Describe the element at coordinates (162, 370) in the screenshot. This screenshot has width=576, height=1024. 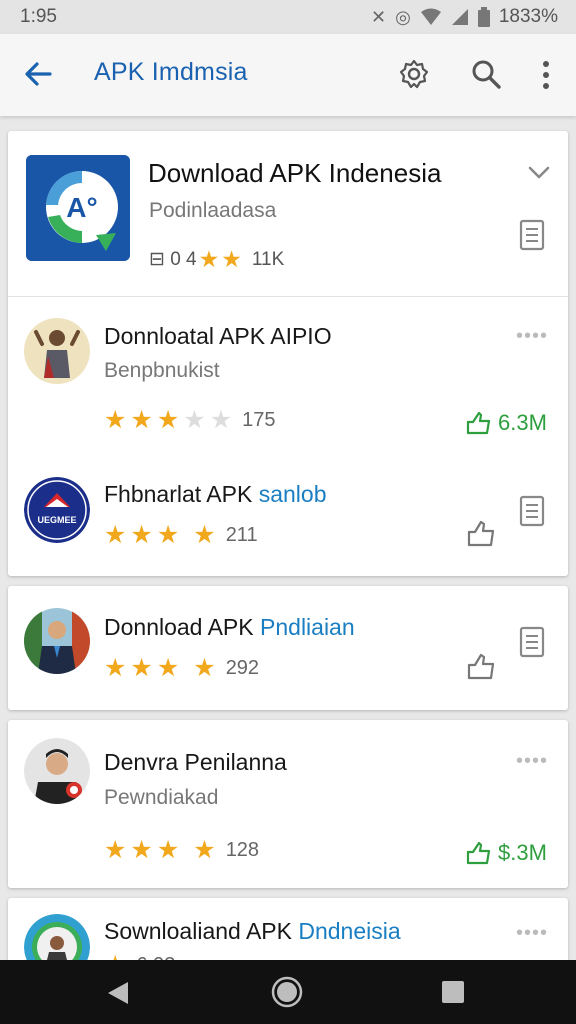
I see `app-subtitle: Benpbnukist` at that location.